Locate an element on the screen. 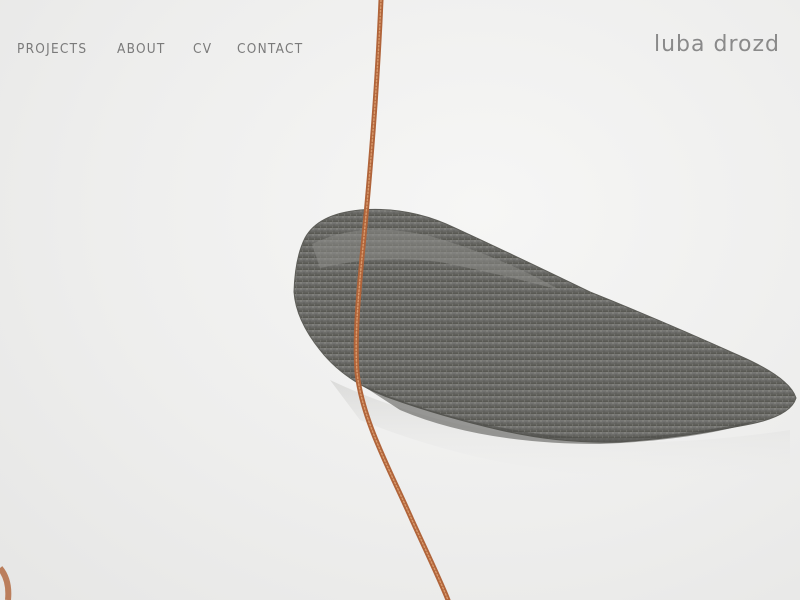  nav-cv-link: CV is located at coordinates (202, 49).